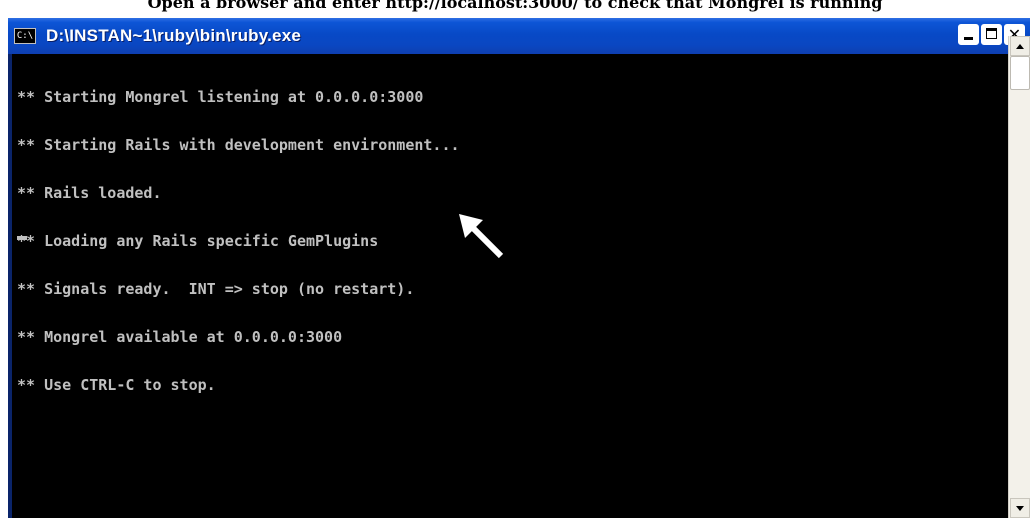 The height and width of the screenshot is (518, 1030). Describe the element at coordinates (174, 35) in the screenshot. I see `window-title: D:\INSTAN~1\ruby\bin\ruby.exe` at that location.